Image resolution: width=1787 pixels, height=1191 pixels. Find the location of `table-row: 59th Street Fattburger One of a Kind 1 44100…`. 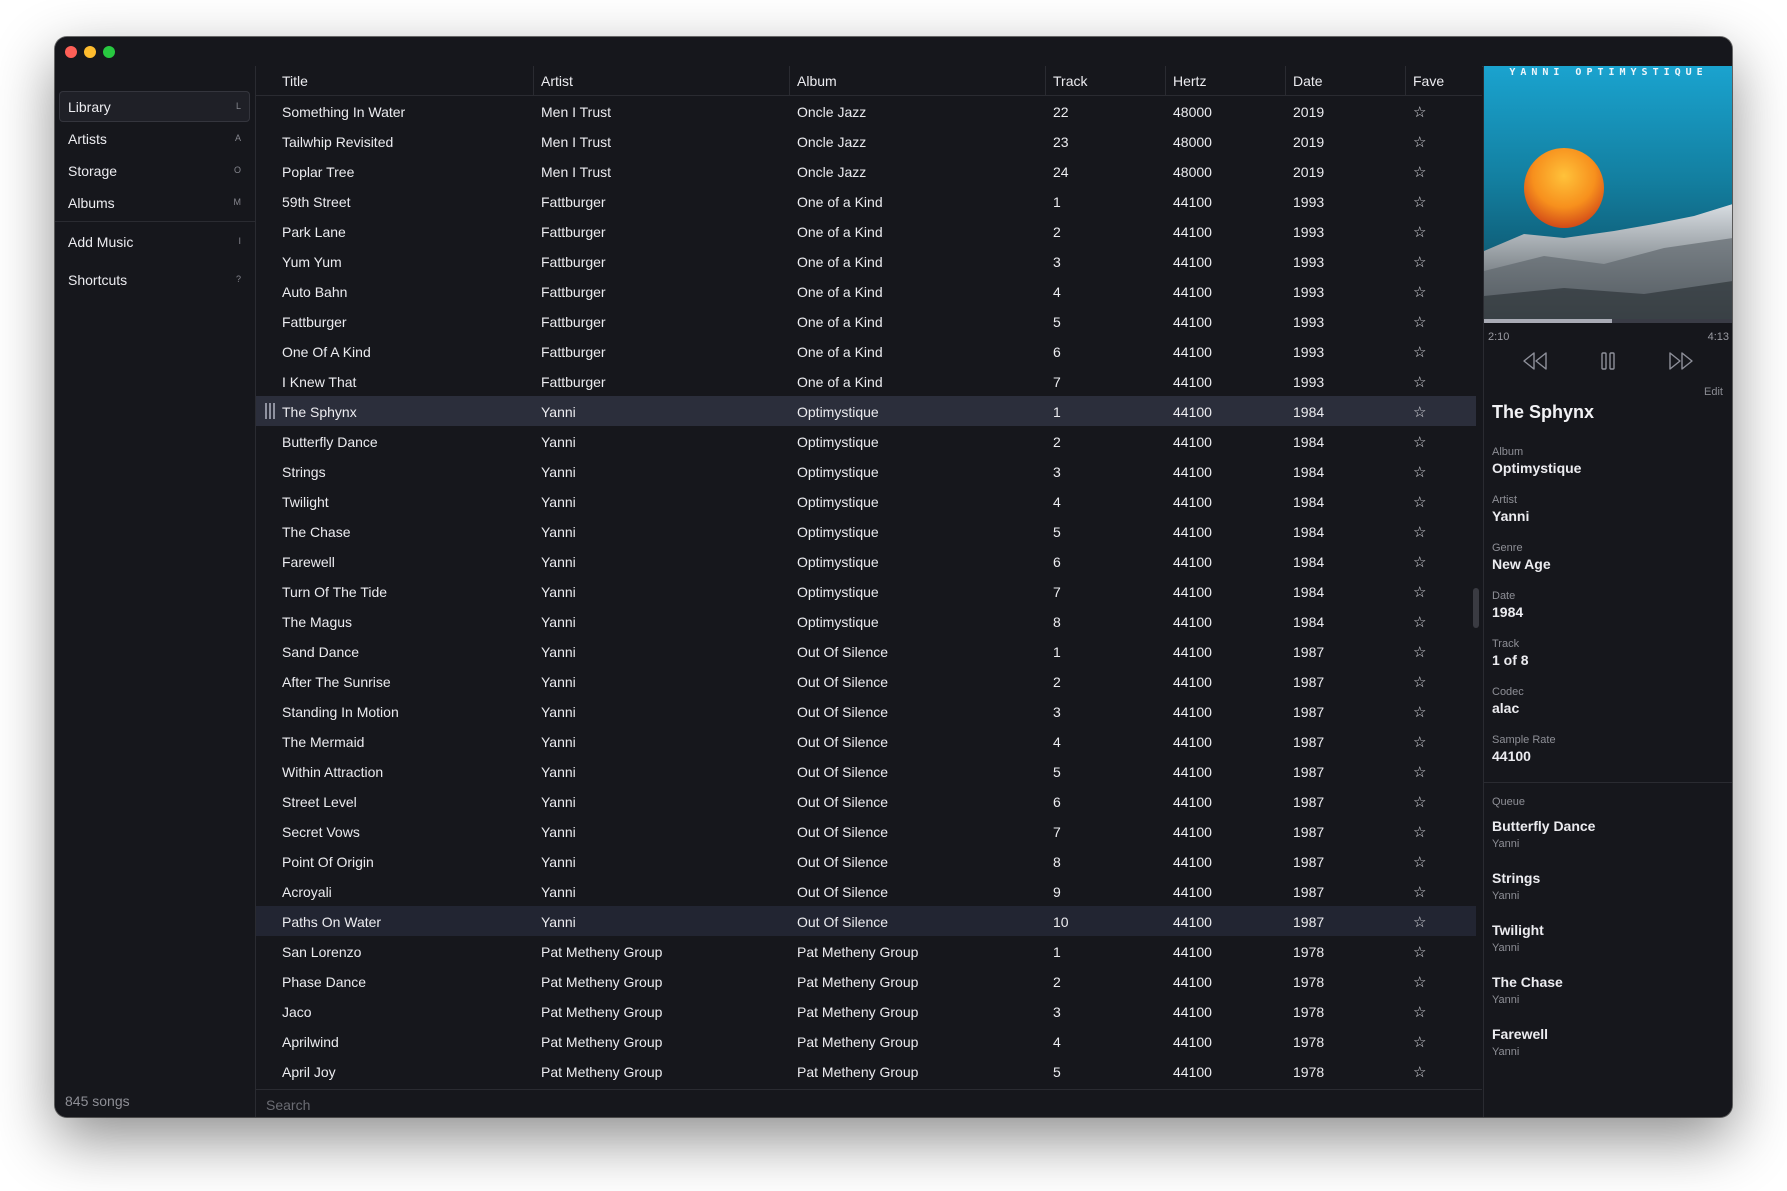

table-row: 59th Street Fattburger One of a Kind 1 44100… is located at coordinates (866, 201).